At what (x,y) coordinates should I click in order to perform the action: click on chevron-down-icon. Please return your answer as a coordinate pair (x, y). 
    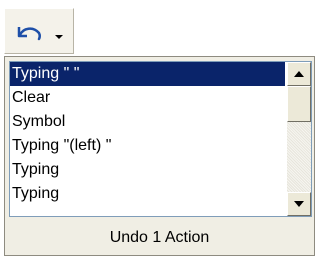
    Looking at the image, I should click on (59, 37).